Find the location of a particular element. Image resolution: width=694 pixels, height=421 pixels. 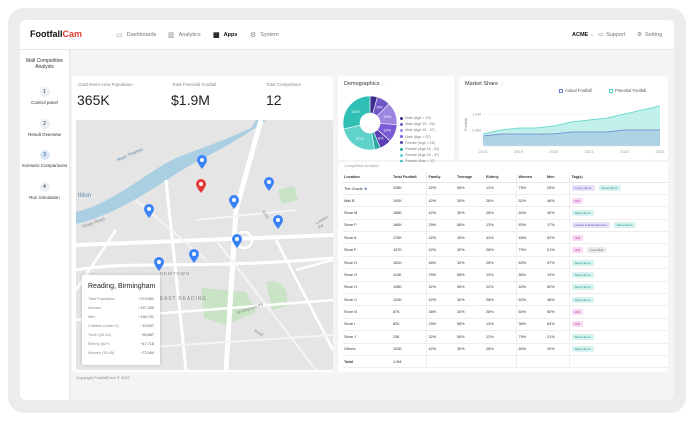

info-value: ~72,064 is located at coordinates (147, 353).